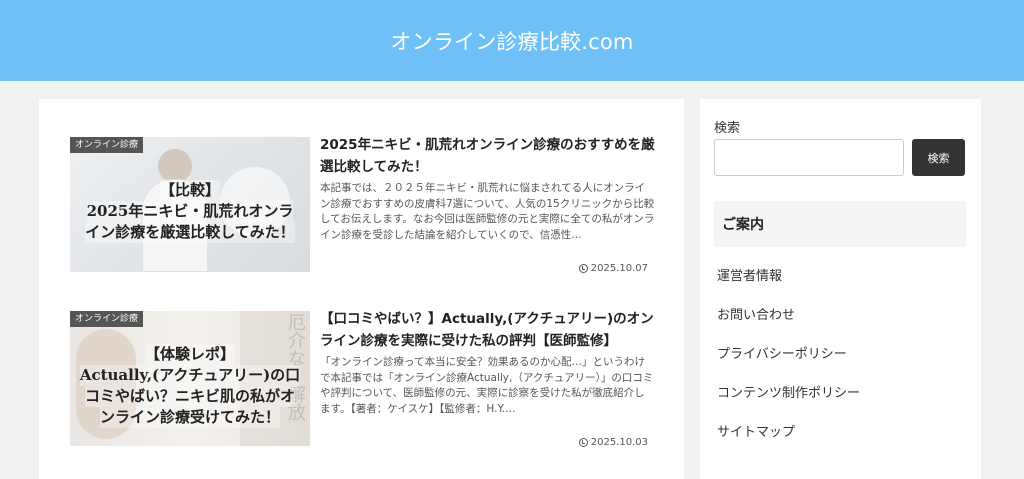 This screenshot has width=1024, height=479. I want to click on menu-item-operator-info: 運営者情報, so click(840, 276).